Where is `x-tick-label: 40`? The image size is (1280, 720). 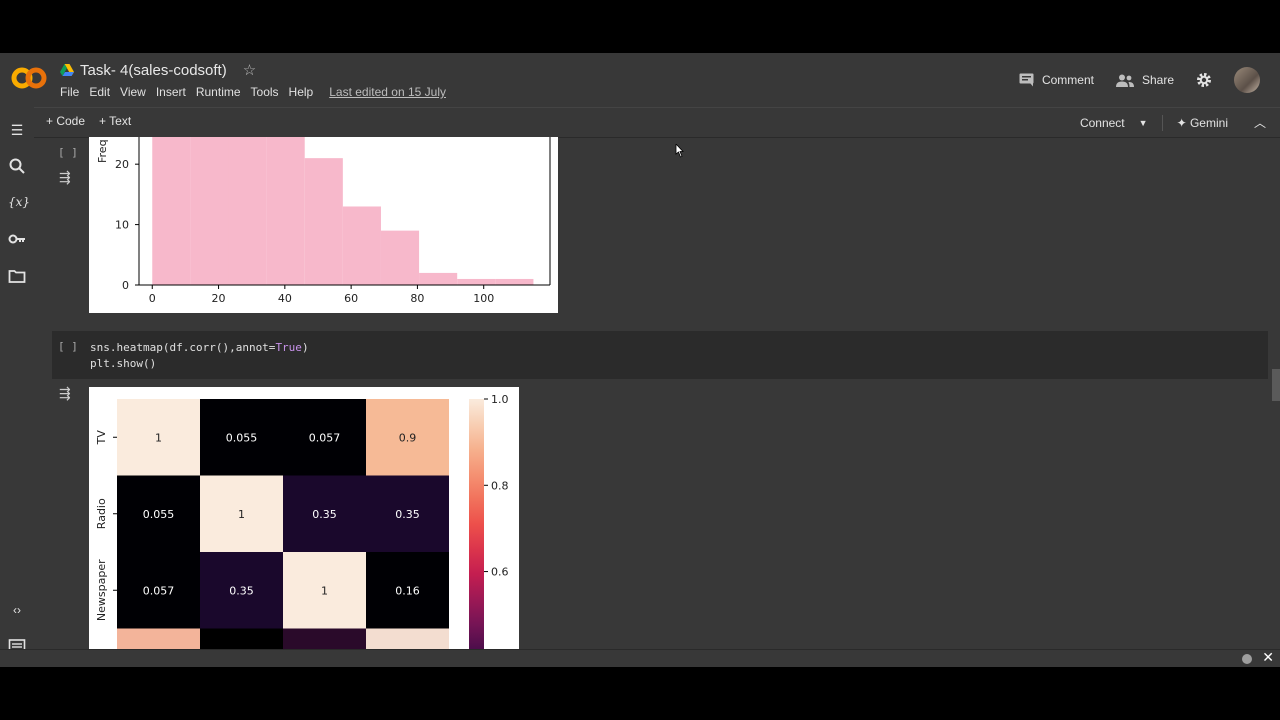 x-tick-label: 40 is located at coordinates (285, 298).